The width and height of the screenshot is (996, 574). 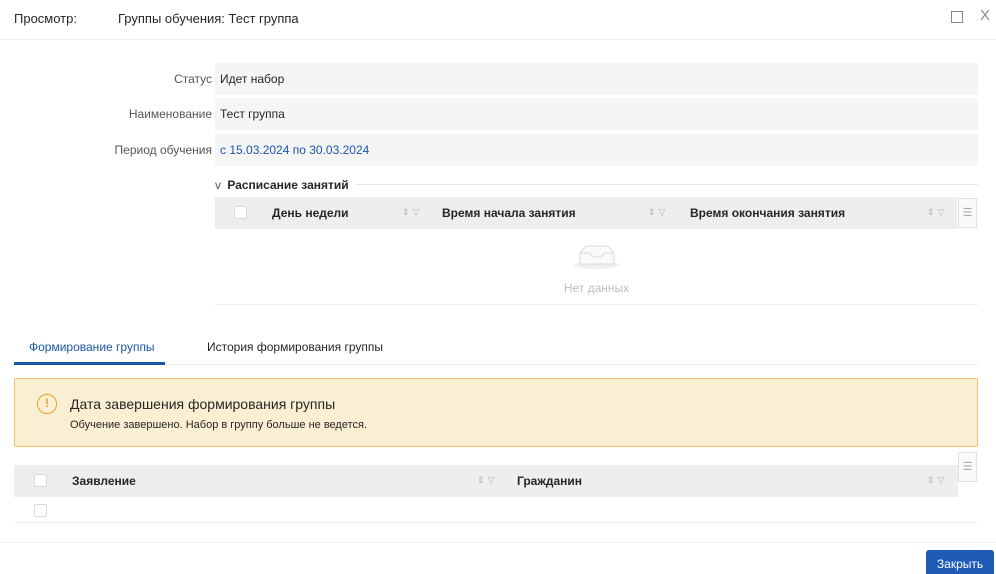 I want to click on tab-formation-history: История формирования группы, so click(x=295, y=347).